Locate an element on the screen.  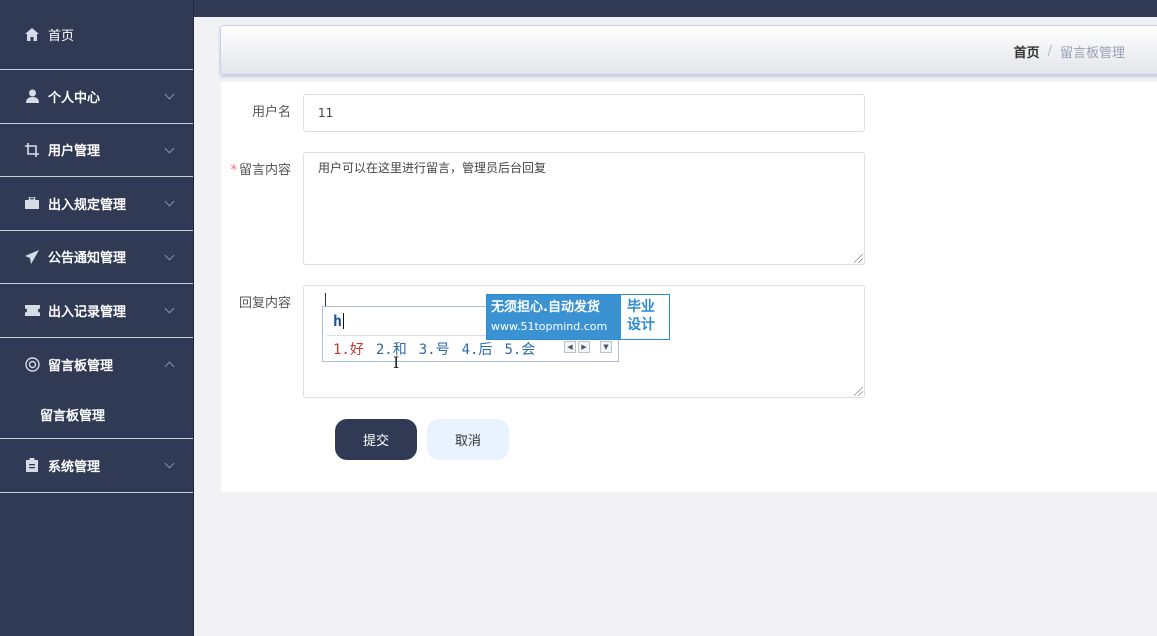
sidebar-item-access-records: 出入记录管理 is located at coordinates (96, 311).